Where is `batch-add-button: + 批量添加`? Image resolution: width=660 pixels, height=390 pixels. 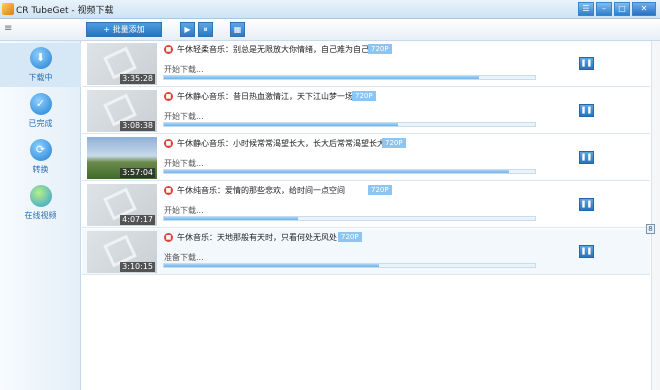 batch-add-button: + 批量添加 is located at coordinates (124, 29).